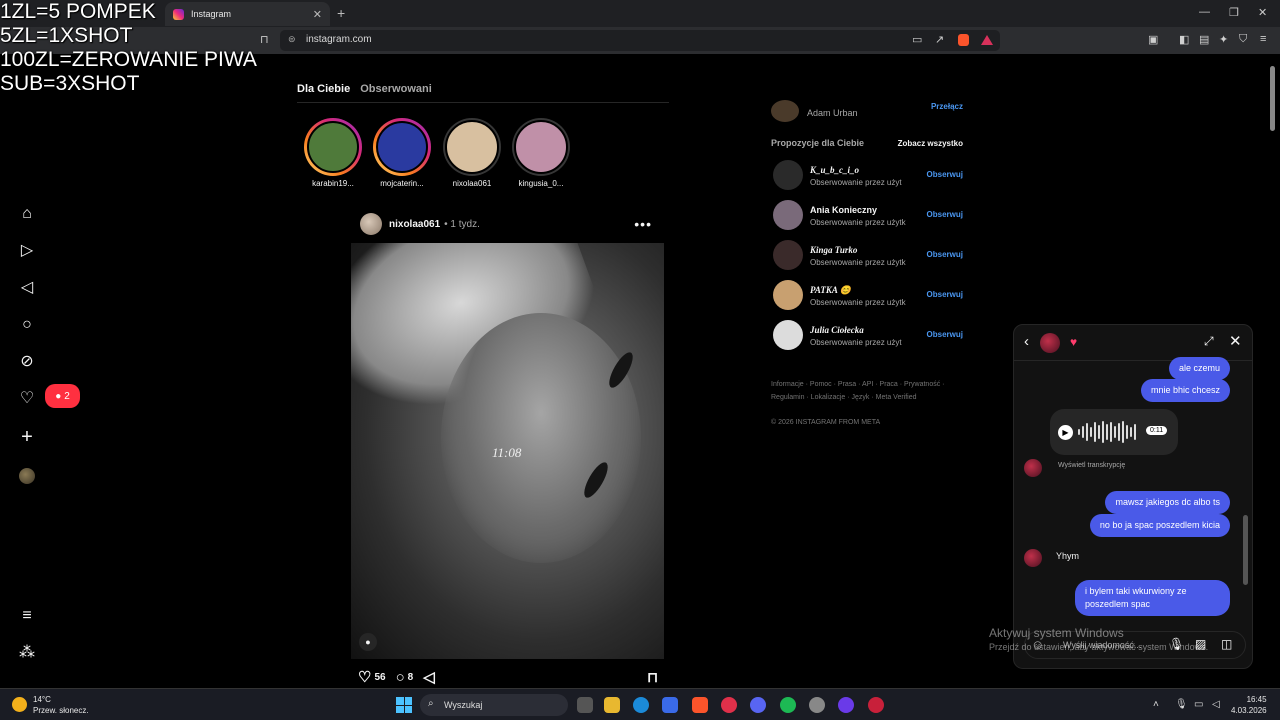 The height and width of the screenshot is (720, 1280). I want to click on url-field: ⊜ instagram.com, so click(640, 40).